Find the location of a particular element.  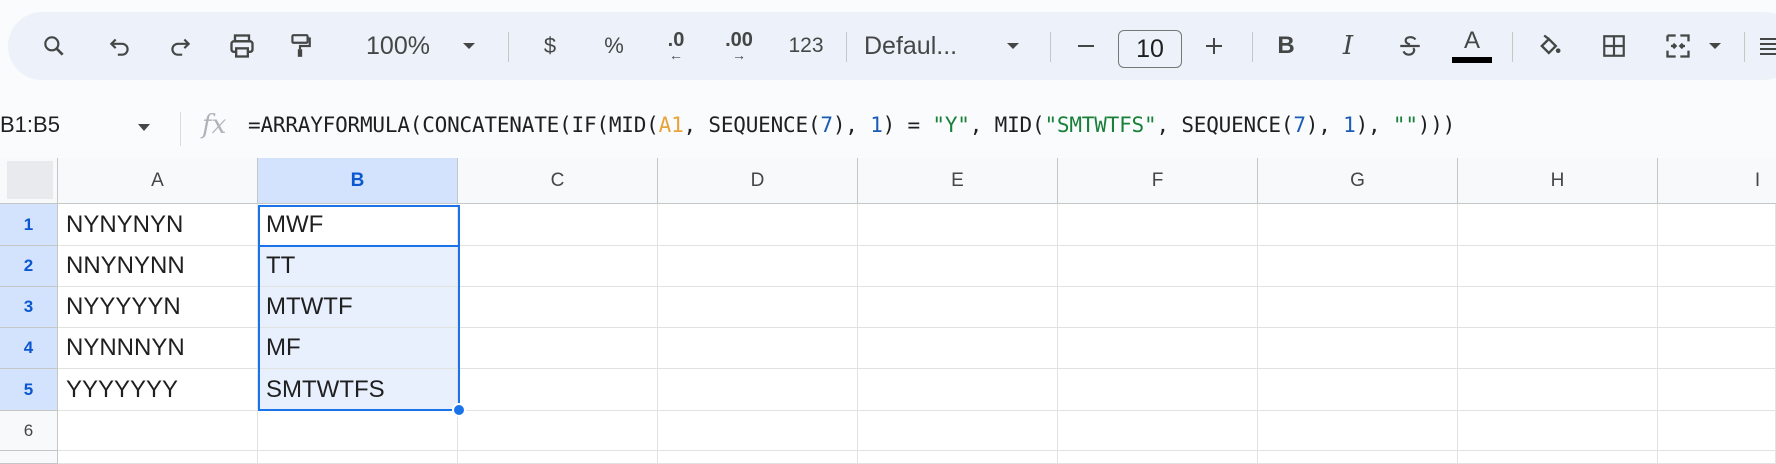

column-header-f: F is located at coordinates (1158, 181).